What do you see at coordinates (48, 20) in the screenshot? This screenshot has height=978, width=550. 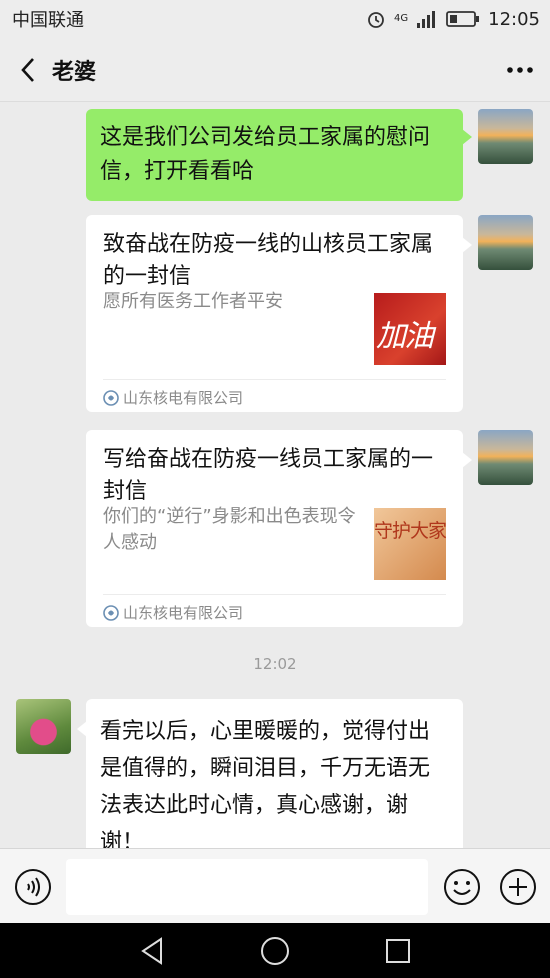 I see `carrier-label: 中国联通` at bounding box center [48, 20].